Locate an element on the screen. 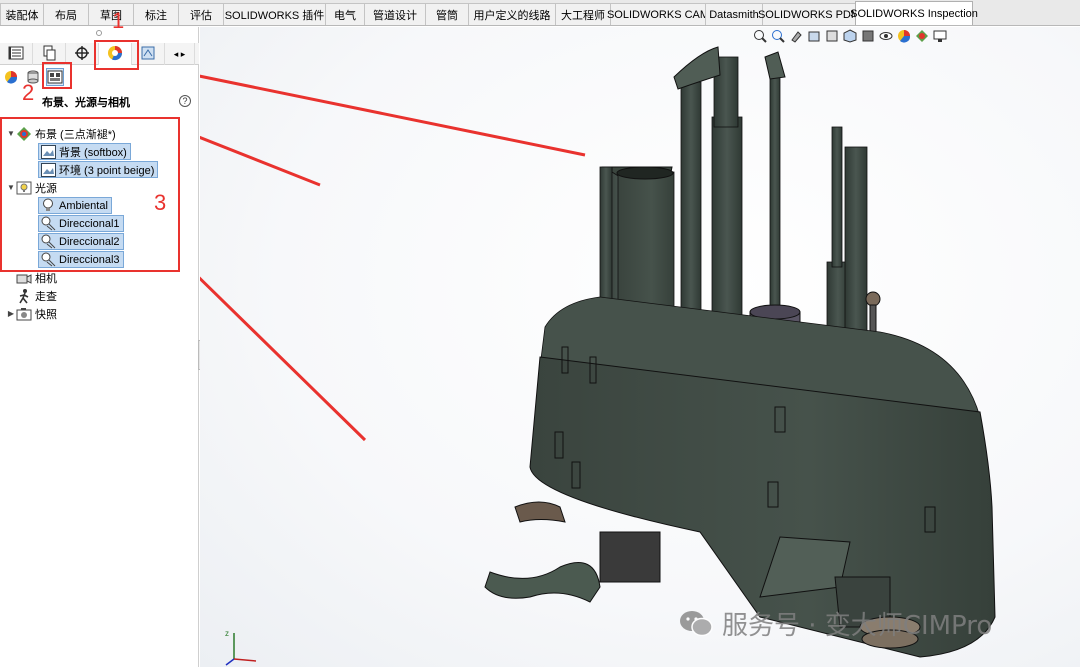 This screenshot has width=1080, height=667. tab-3: 标注 is located at coordinates (156, 14).